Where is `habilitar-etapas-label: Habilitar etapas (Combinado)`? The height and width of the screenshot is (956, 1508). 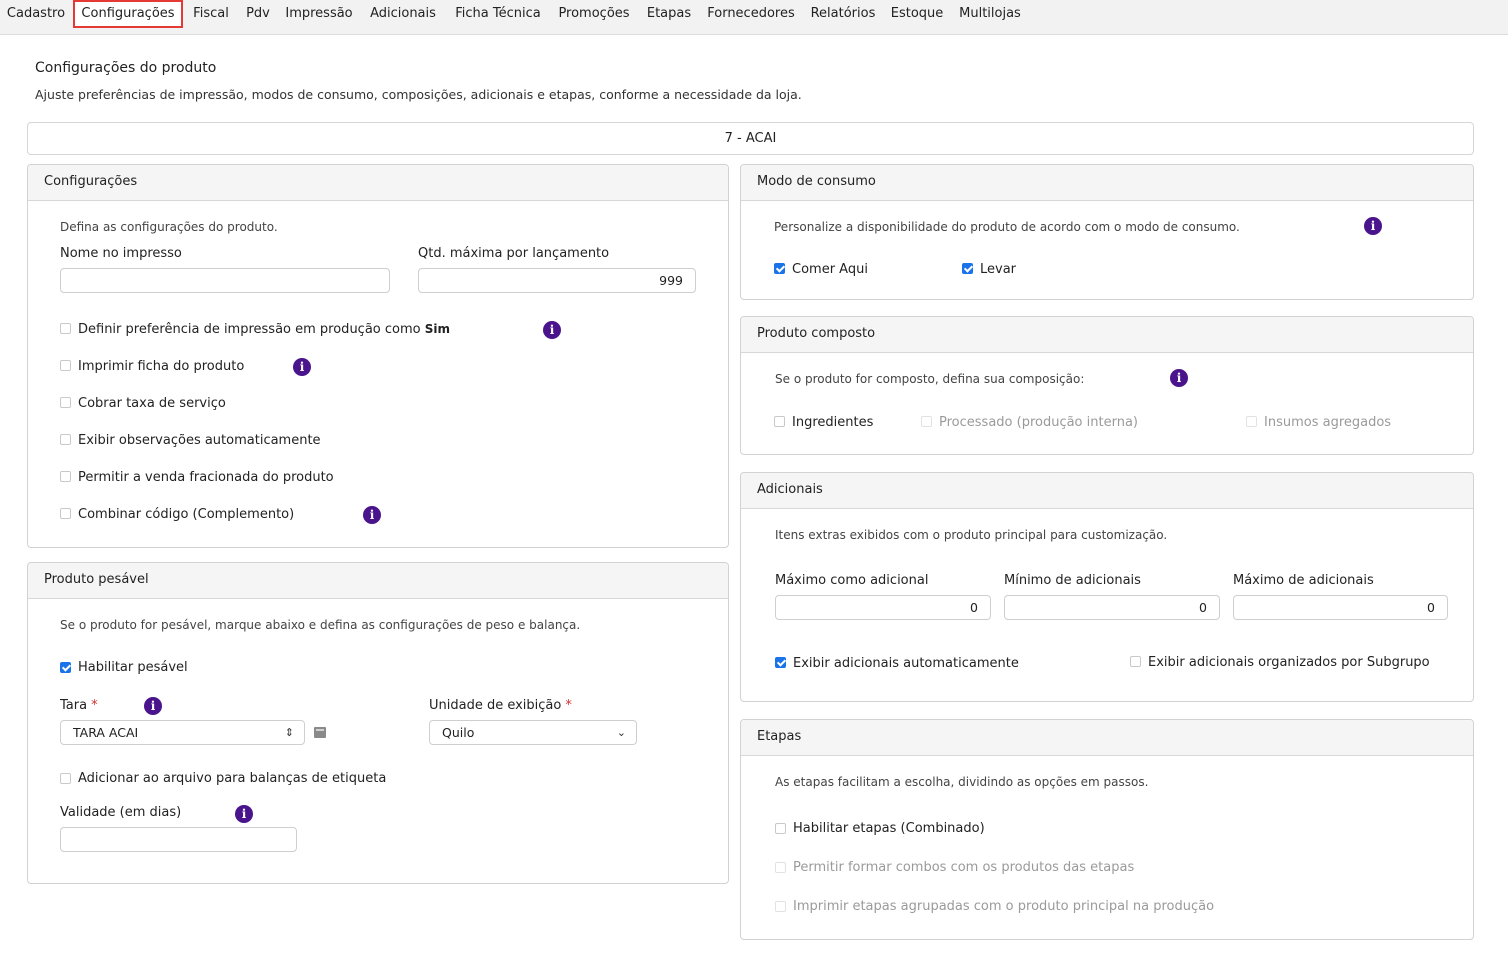
habilitar-etapas-label: Habilitar etapas (Combinado) is located at coordinates (889, 828).